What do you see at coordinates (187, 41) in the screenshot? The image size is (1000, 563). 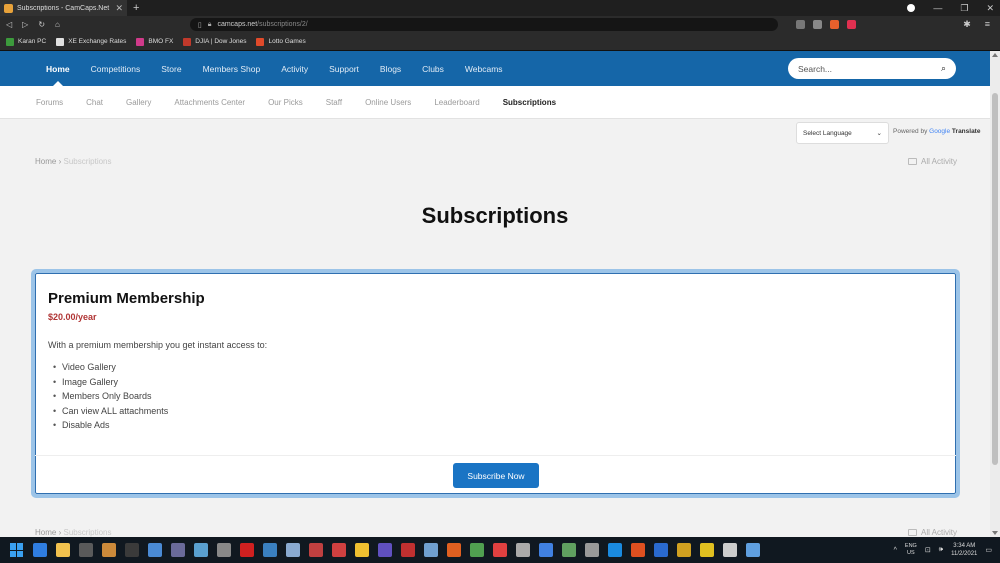 I see `bookmark-icon` at bounding box center [187, 41].